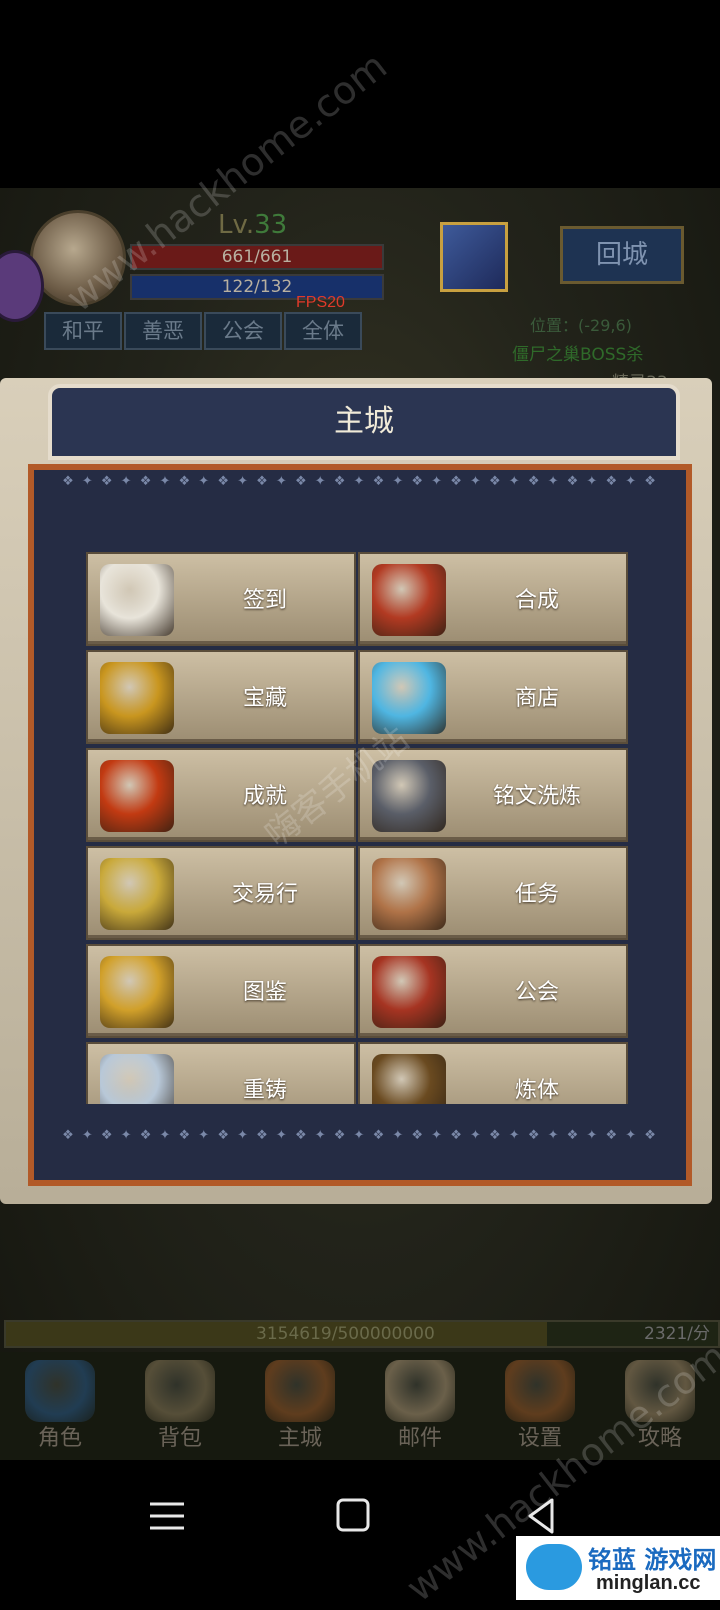  I want to click on menu-tile-label: 签到, so click(264, 600).